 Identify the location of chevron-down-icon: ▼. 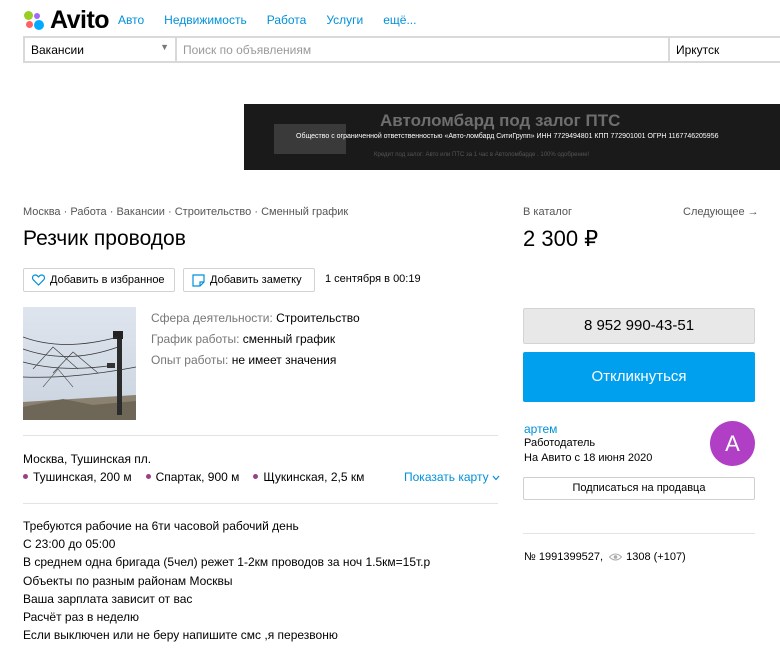
(164, 47).